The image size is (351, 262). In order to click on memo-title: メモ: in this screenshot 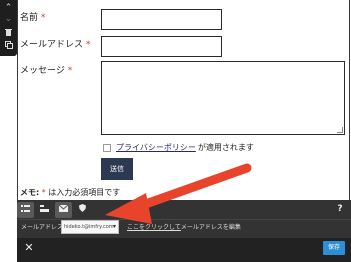, I will do `click(30, 192)`.